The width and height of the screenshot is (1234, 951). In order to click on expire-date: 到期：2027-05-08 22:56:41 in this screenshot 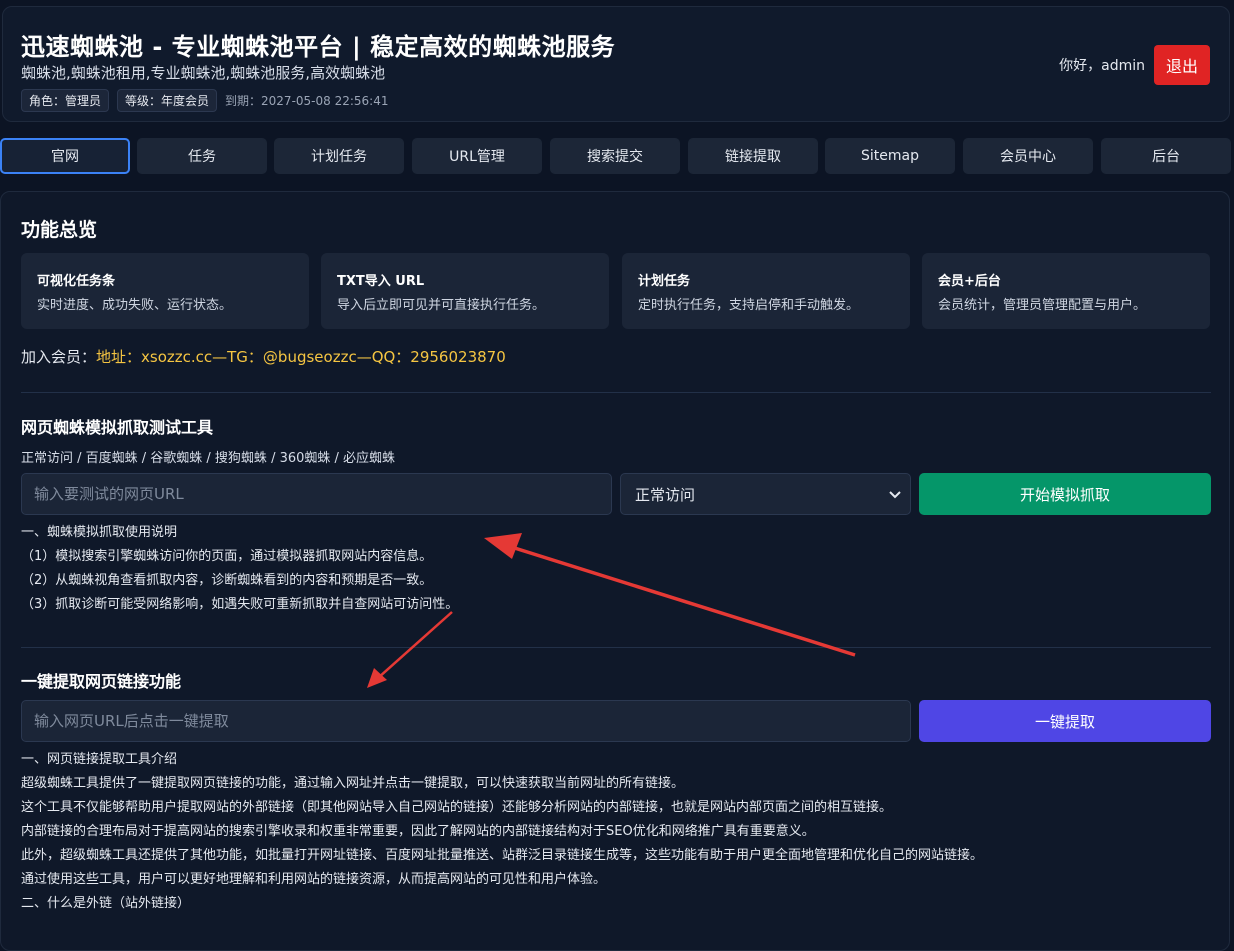, I will do `click(307, 101)`.